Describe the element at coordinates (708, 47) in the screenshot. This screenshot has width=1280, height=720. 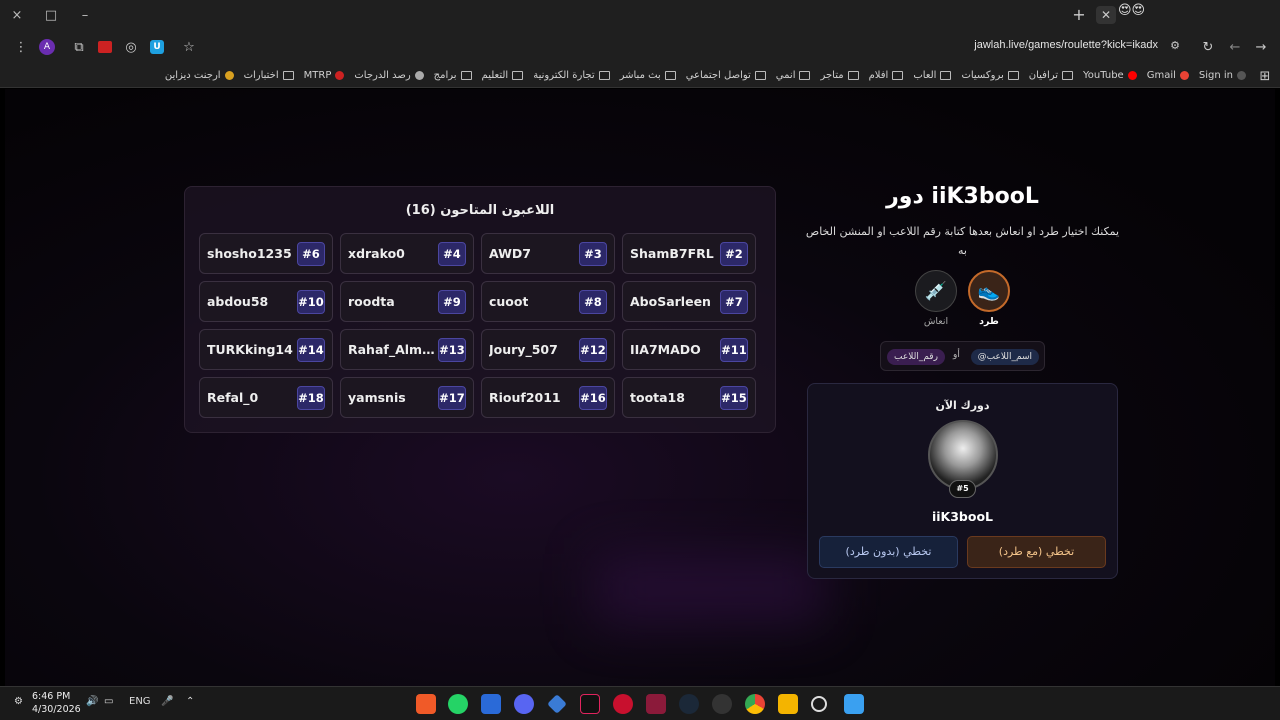
I see `address-bar: jawlah.live/games/roulette?kick=ikadx ⚙` at that location.